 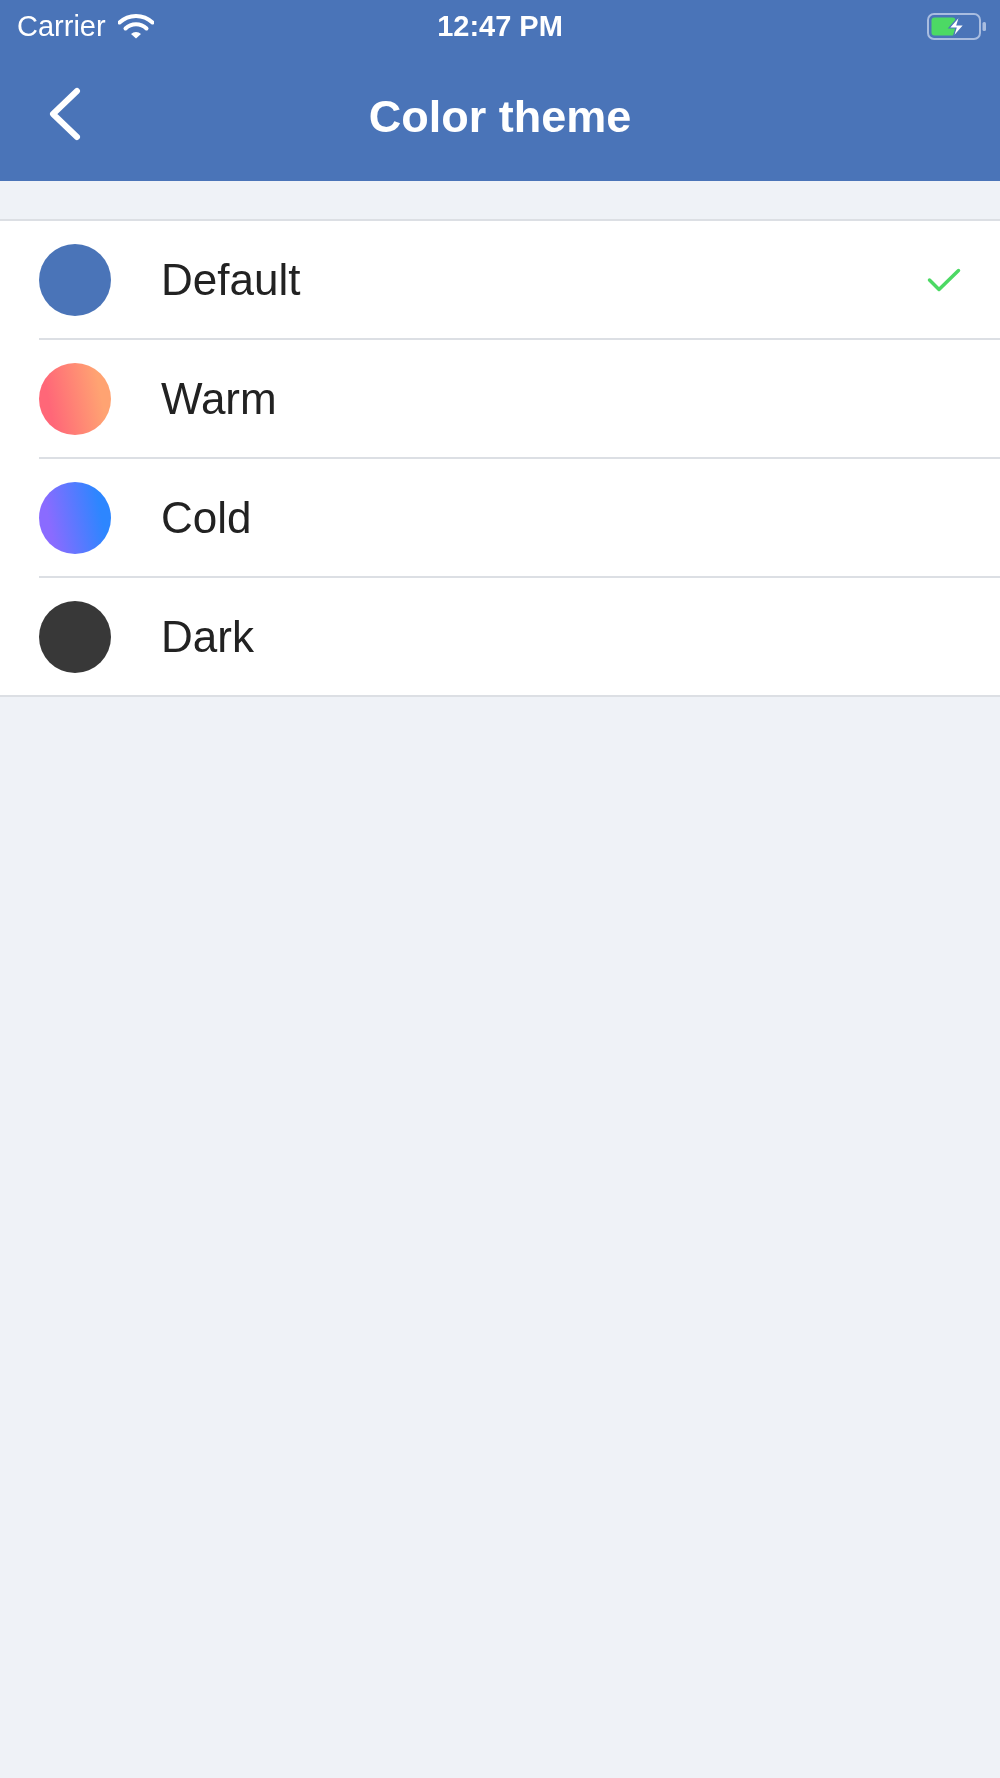 What do you see at coordinates (944, 279) in the screenshot?
I see `checkmark-icon` at bounding box center [944, 279].